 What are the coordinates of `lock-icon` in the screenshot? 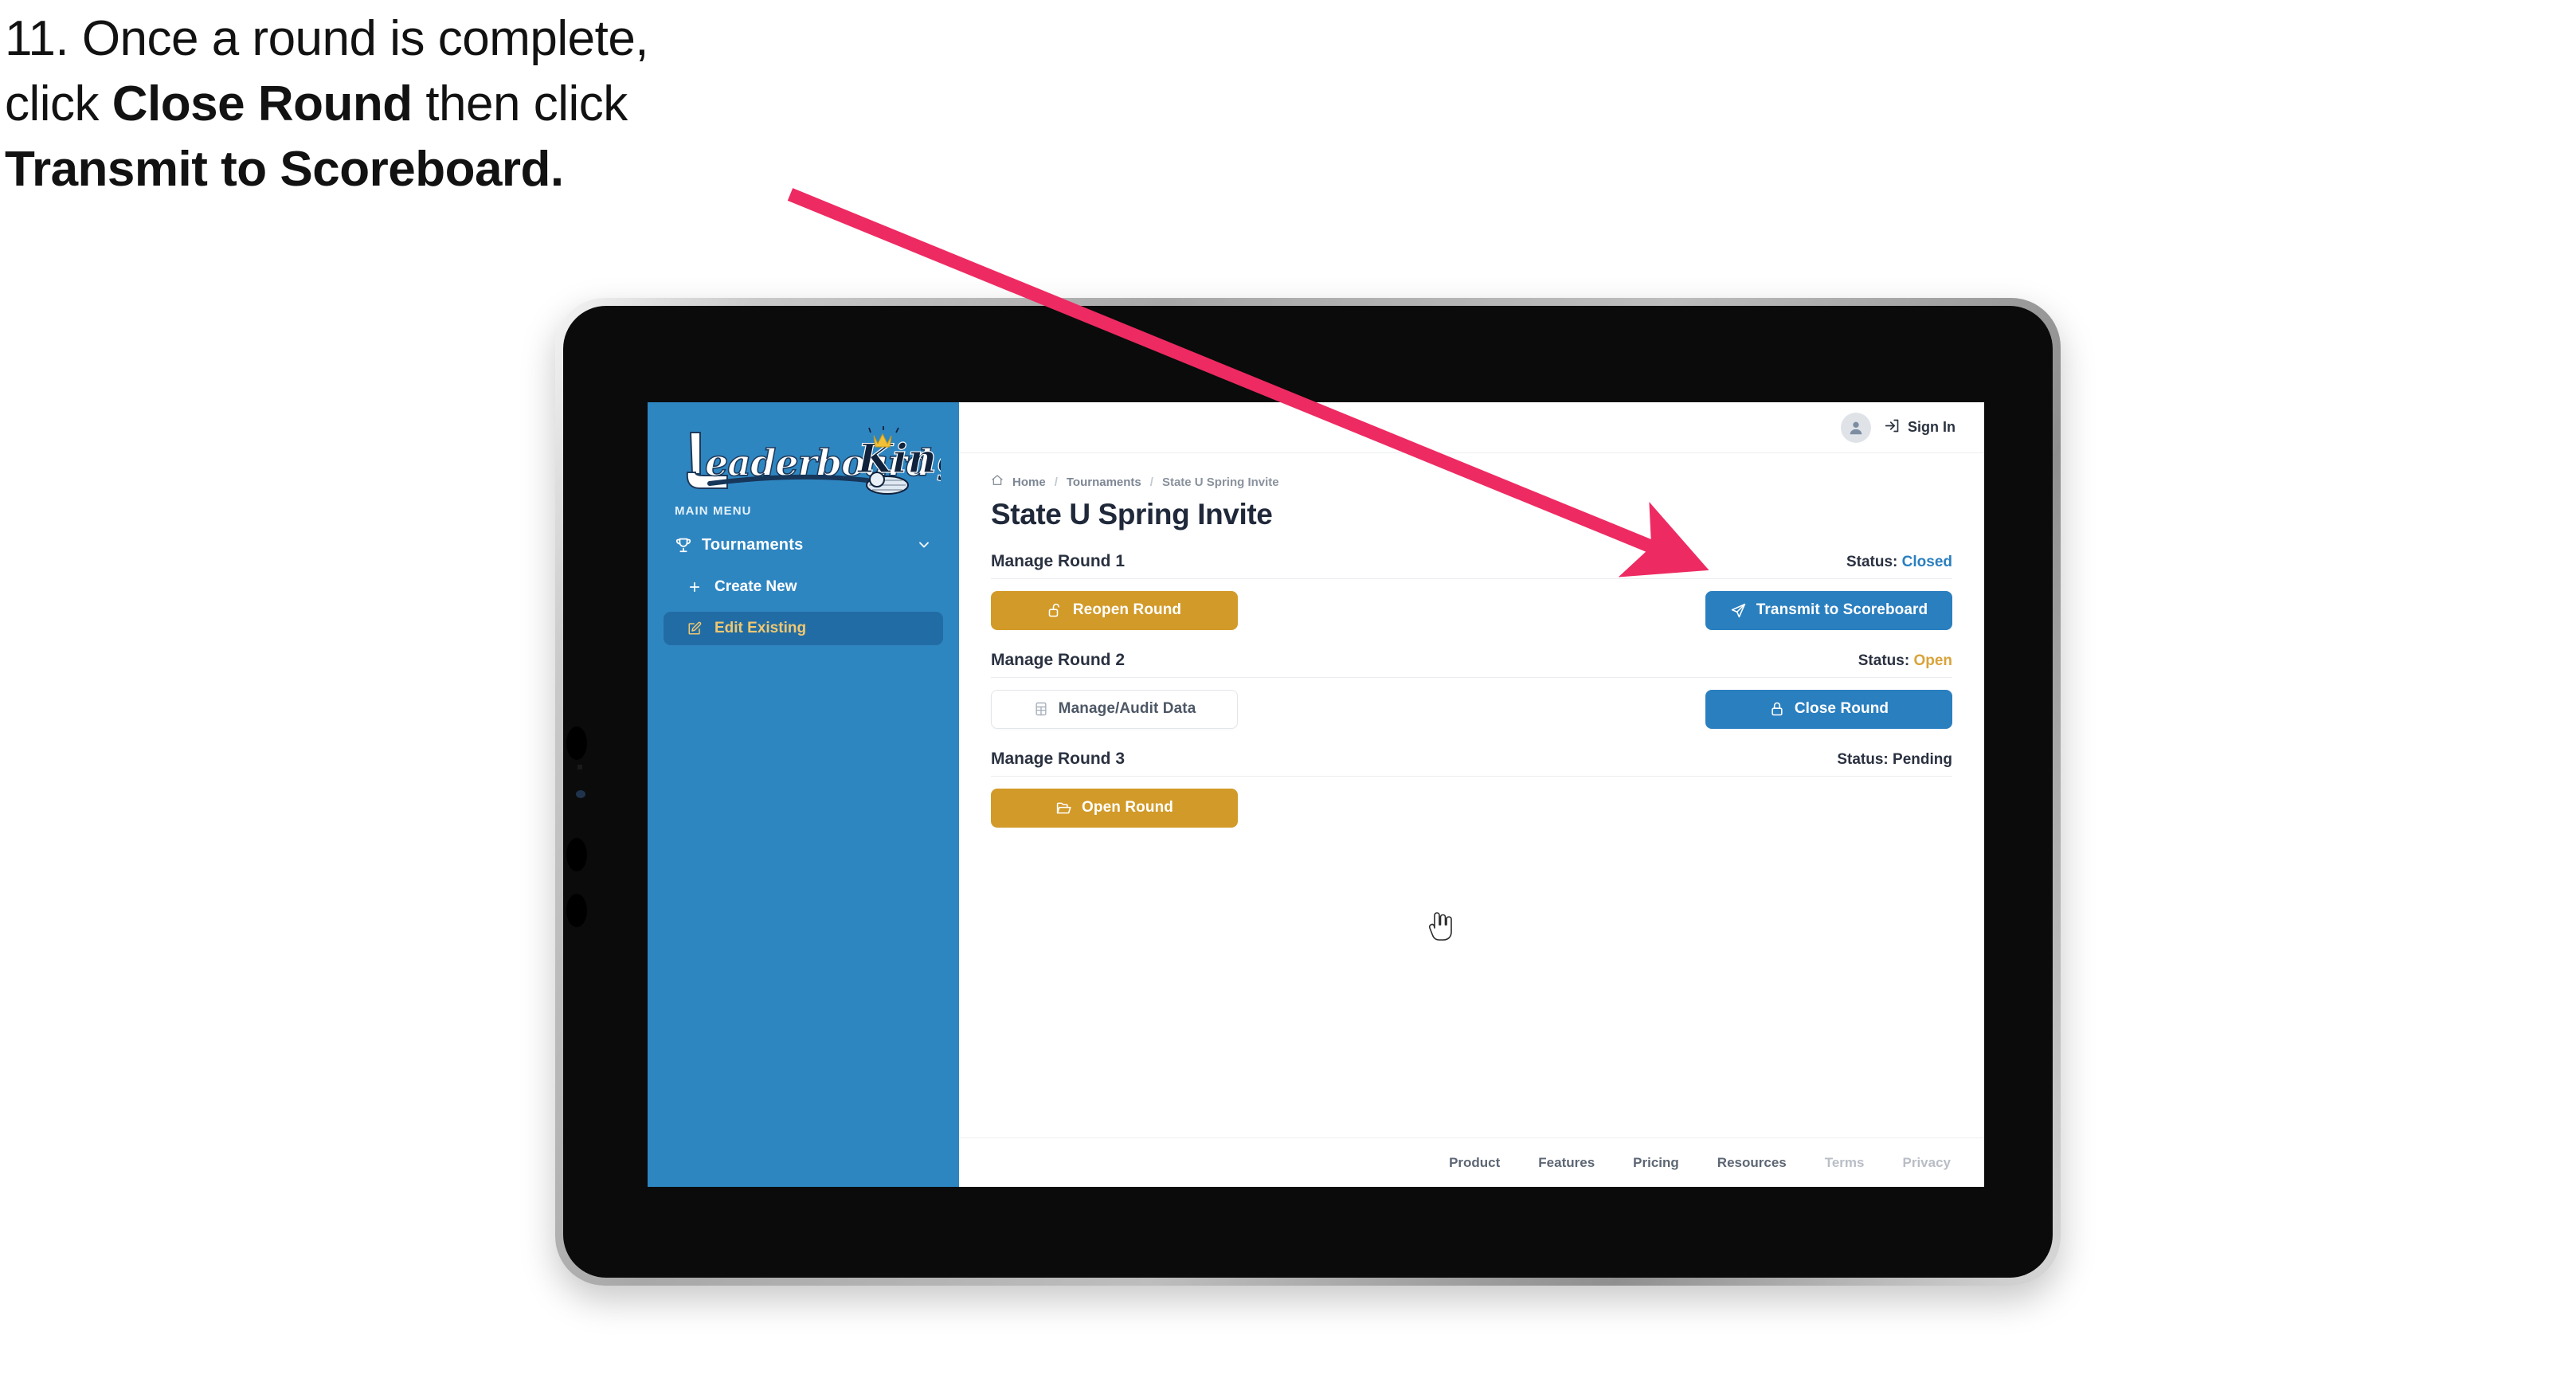 It's located at (1777, 709).